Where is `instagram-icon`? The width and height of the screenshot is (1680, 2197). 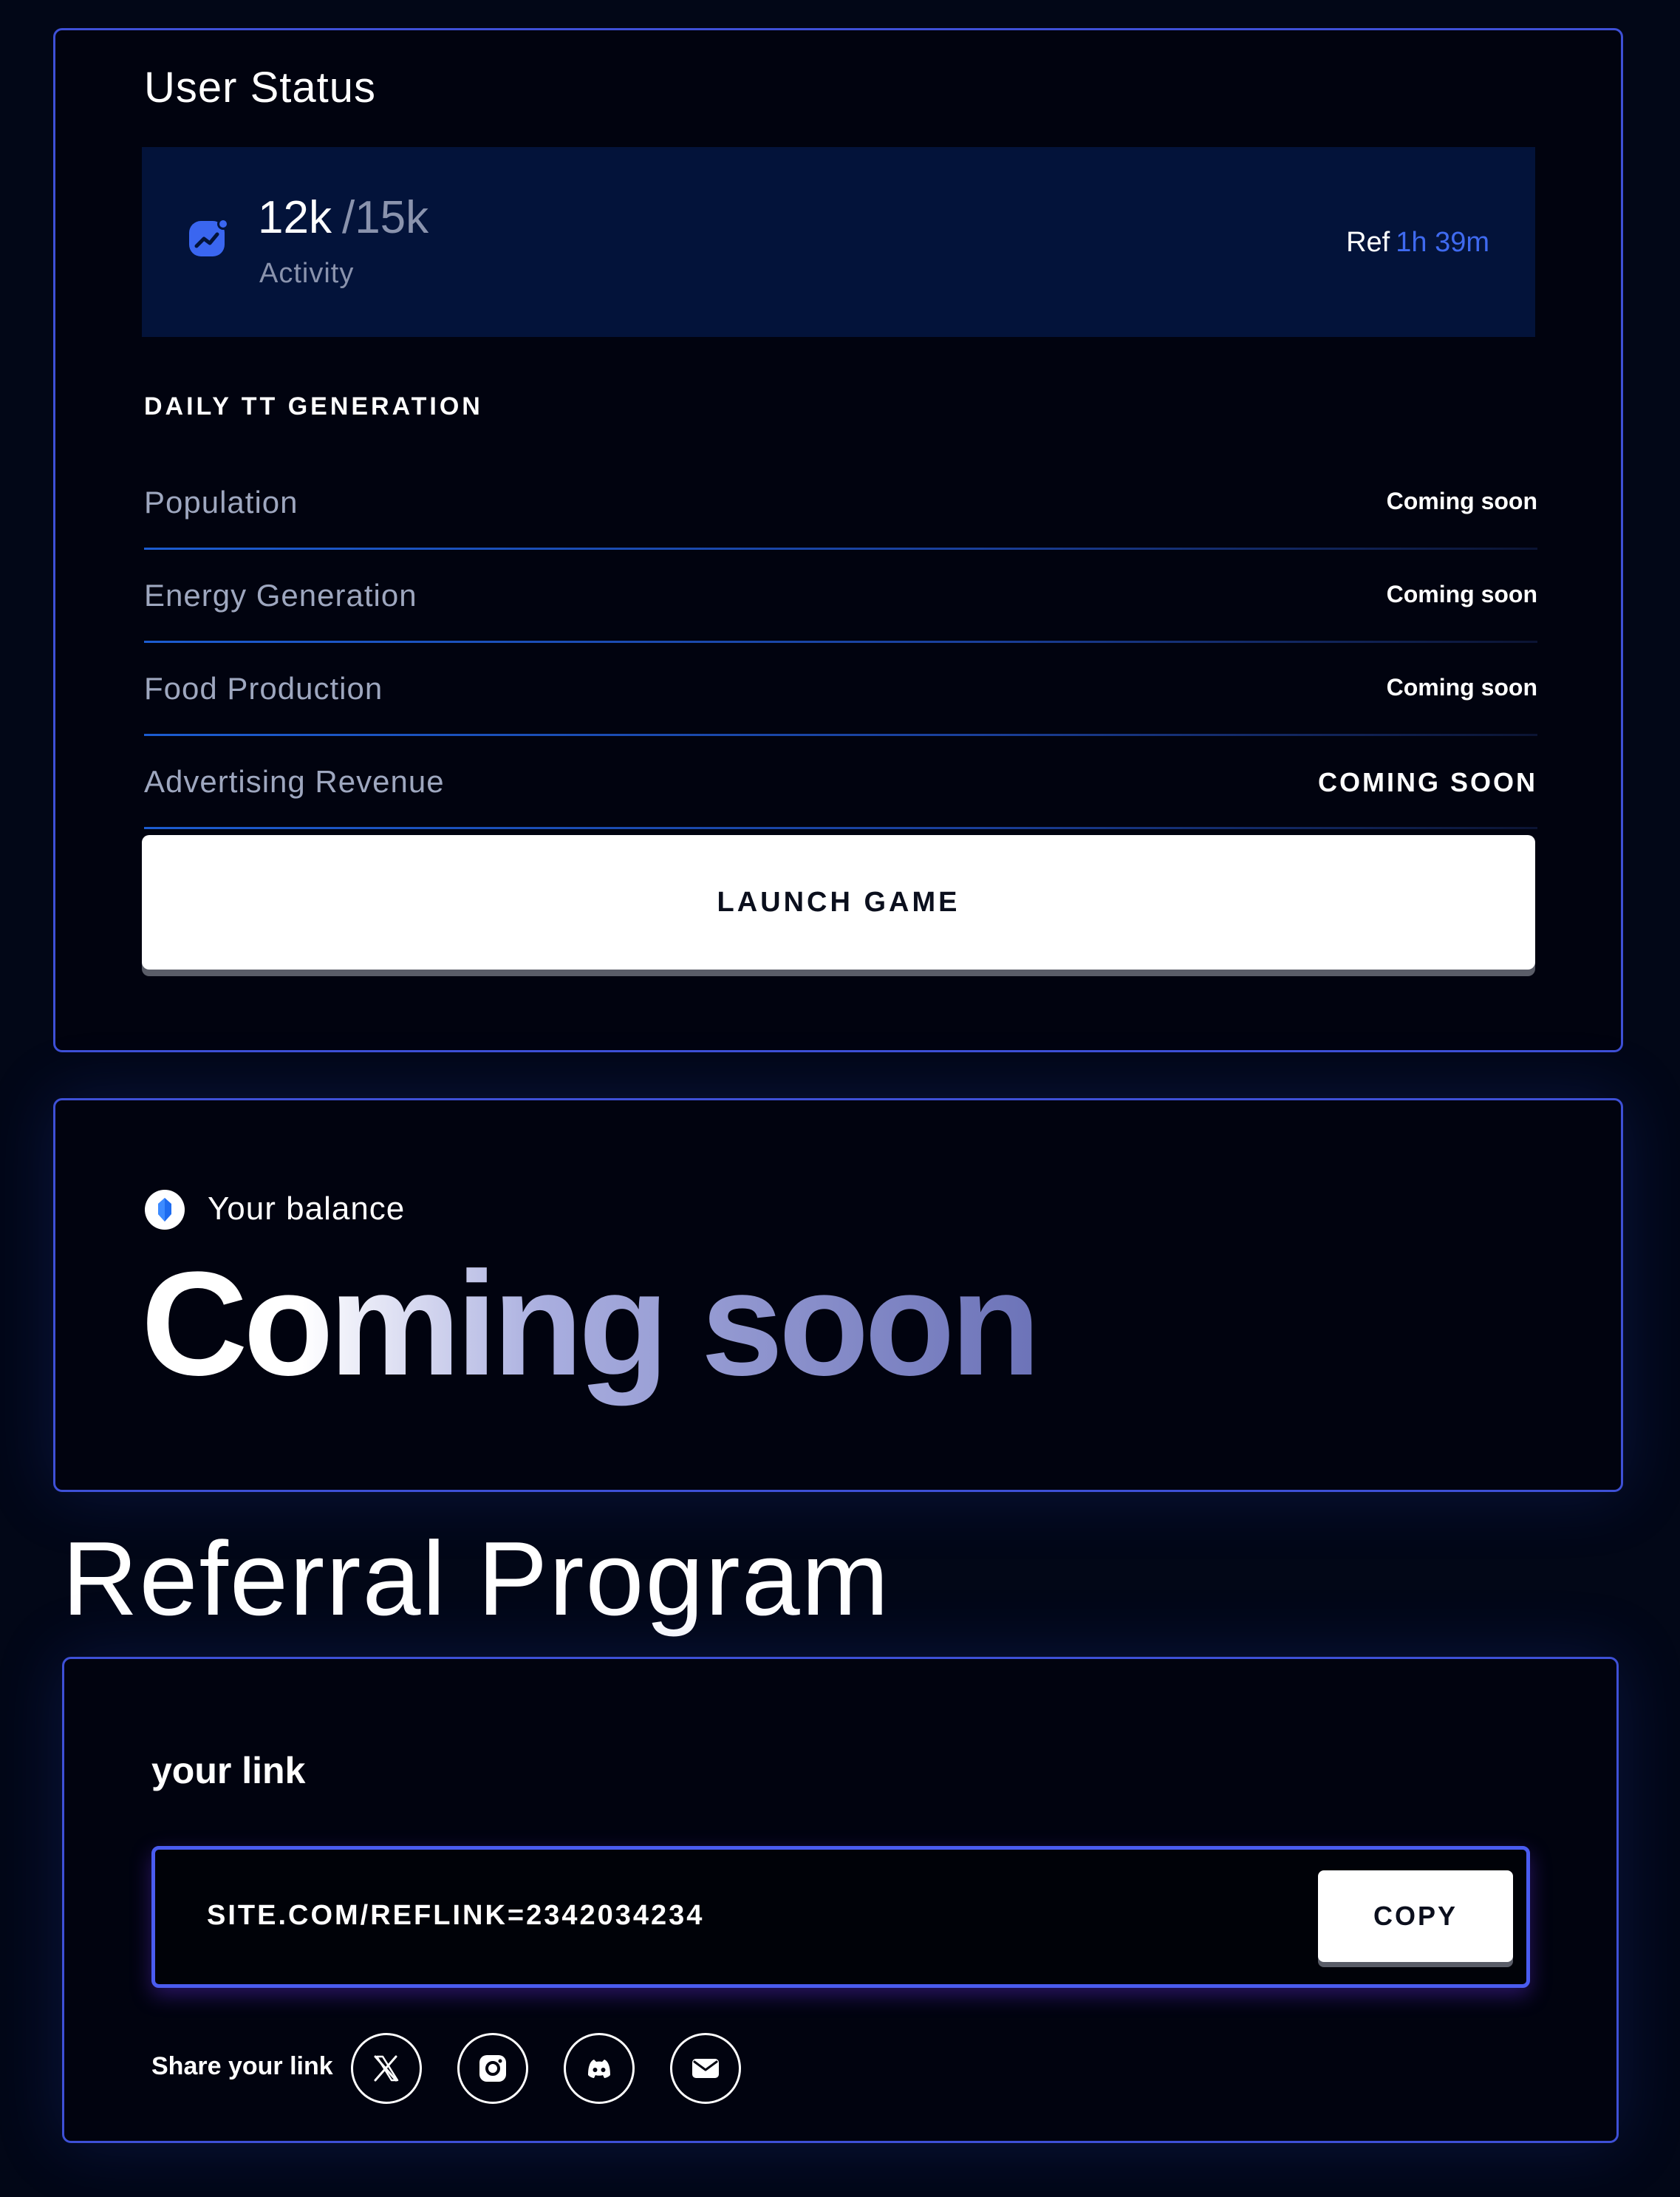 instagram-icon is located at coordinates (492, 2068).